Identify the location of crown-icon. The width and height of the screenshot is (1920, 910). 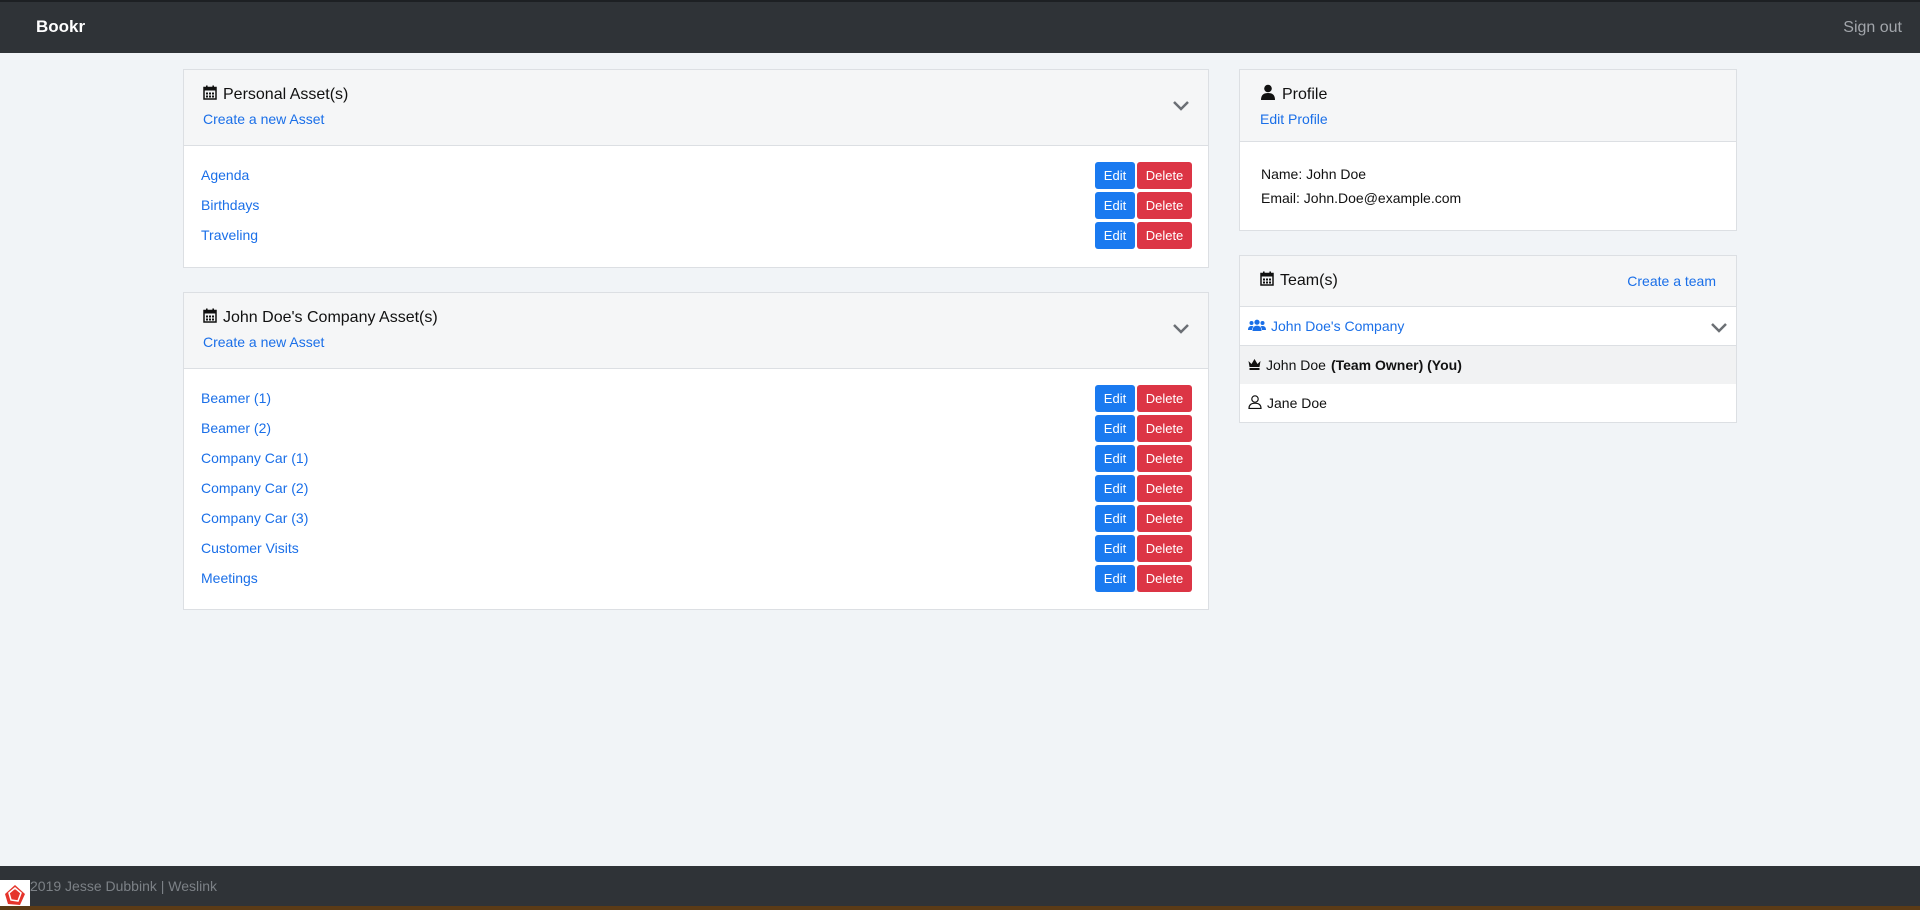
(1254, 365).